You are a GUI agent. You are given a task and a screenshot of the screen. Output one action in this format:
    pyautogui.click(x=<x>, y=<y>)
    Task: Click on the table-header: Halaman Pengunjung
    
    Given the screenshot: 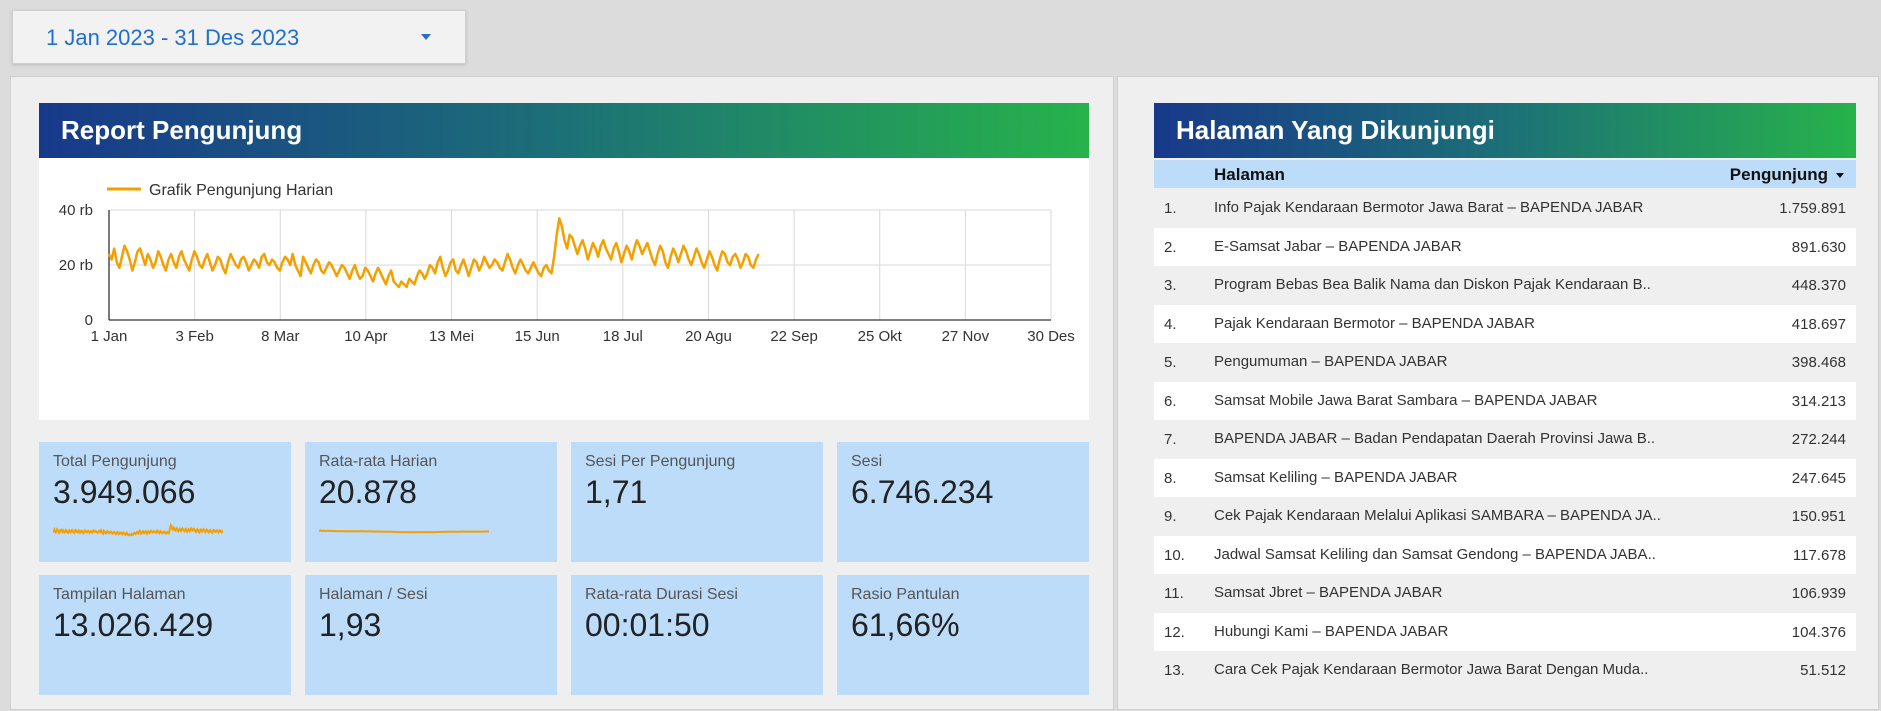 What is the action you would take?
    pyautogui.click(x=1505, y=174)
    